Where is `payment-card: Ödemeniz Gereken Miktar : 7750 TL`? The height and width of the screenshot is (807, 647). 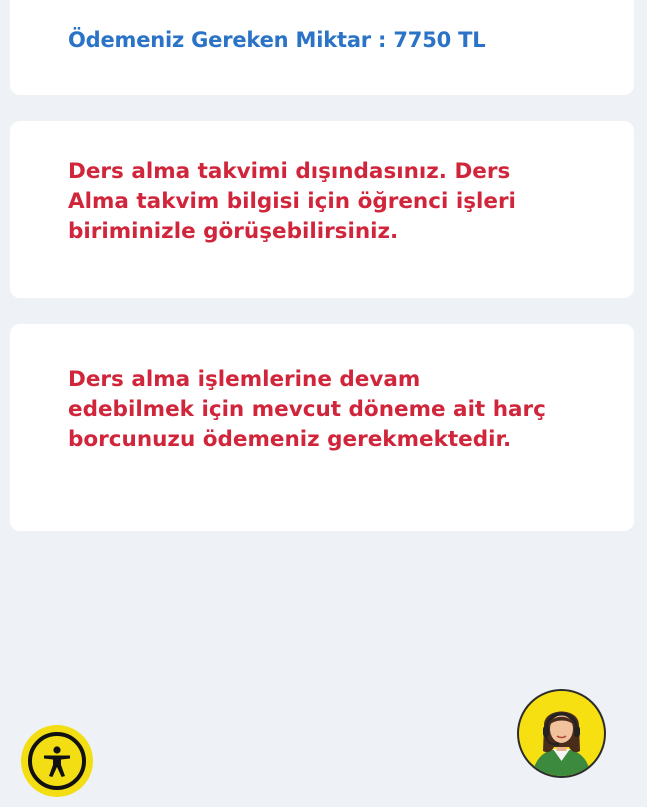
payment-card: Ödemeniz Gereken Miktar : 7750 TL is located at coordinates (322, 47).